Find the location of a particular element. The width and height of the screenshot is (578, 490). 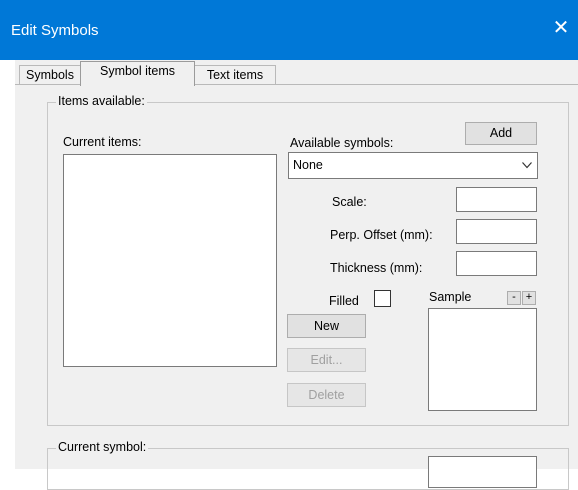

perp-offset-label: Perp. Offset (mm): is located at coordinates (381, 235).